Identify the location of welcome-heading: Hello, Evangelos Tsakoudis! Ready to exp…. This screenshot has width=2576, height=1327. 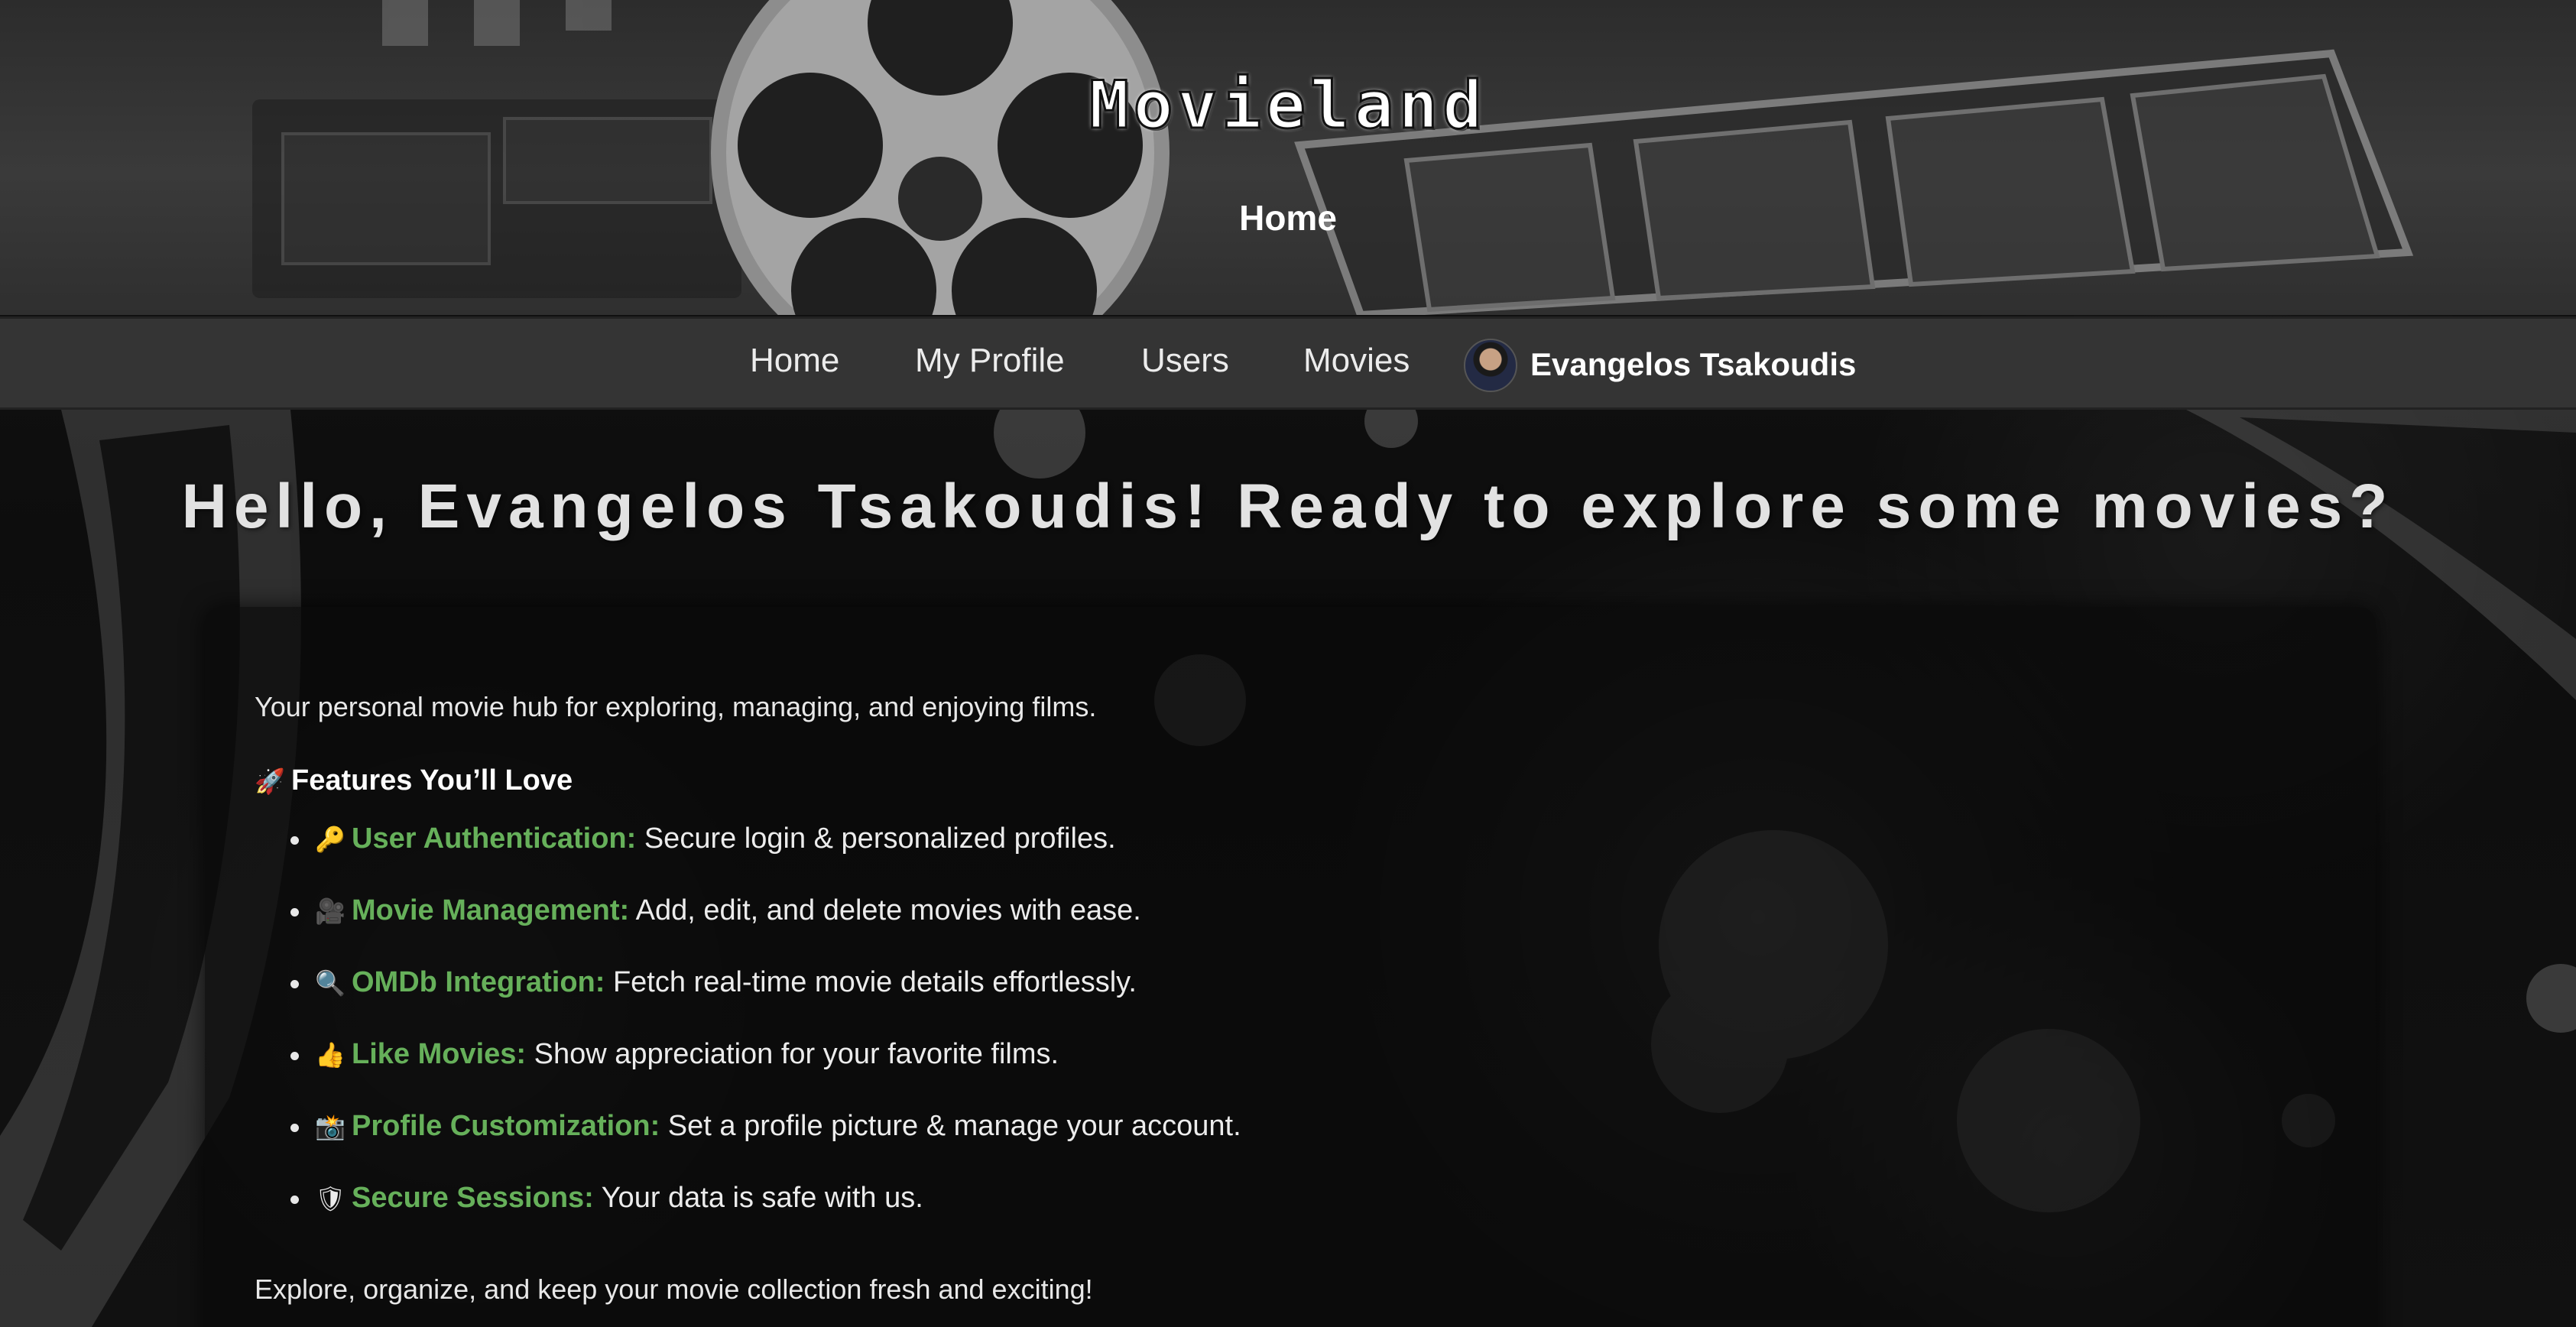
(1288, 506).